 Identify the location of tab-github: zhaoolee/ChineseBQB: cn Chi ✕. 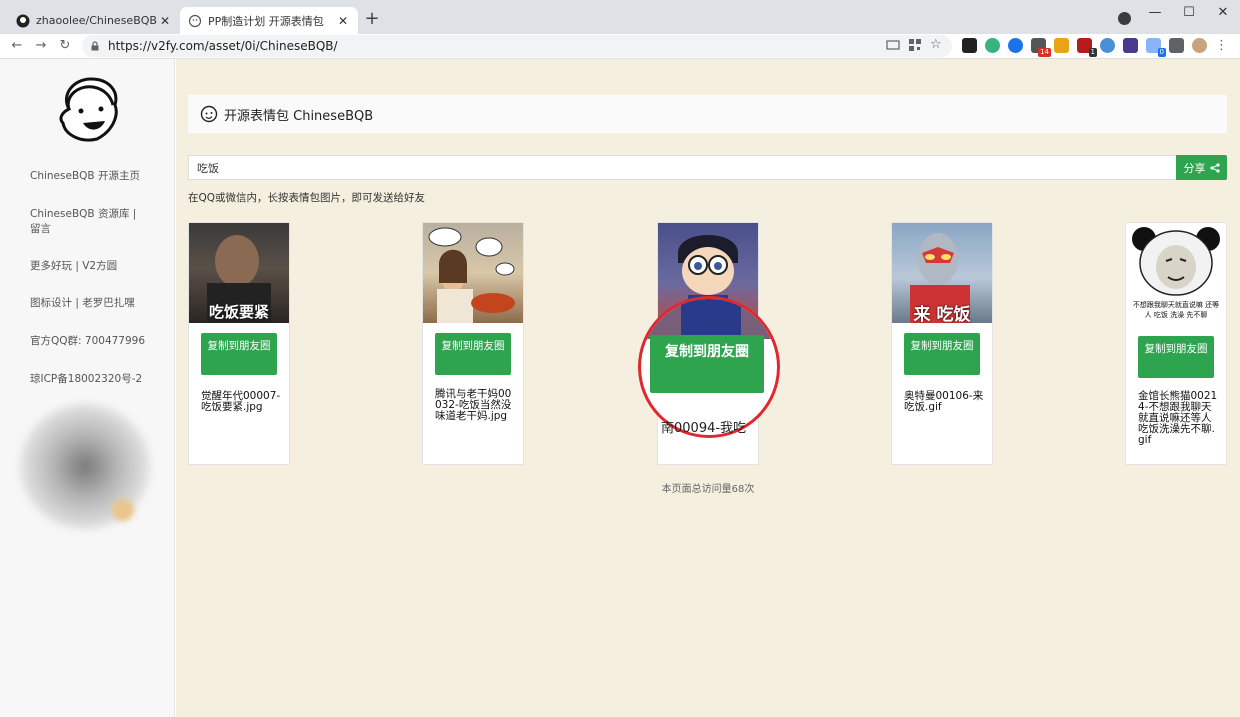
(94, 20).